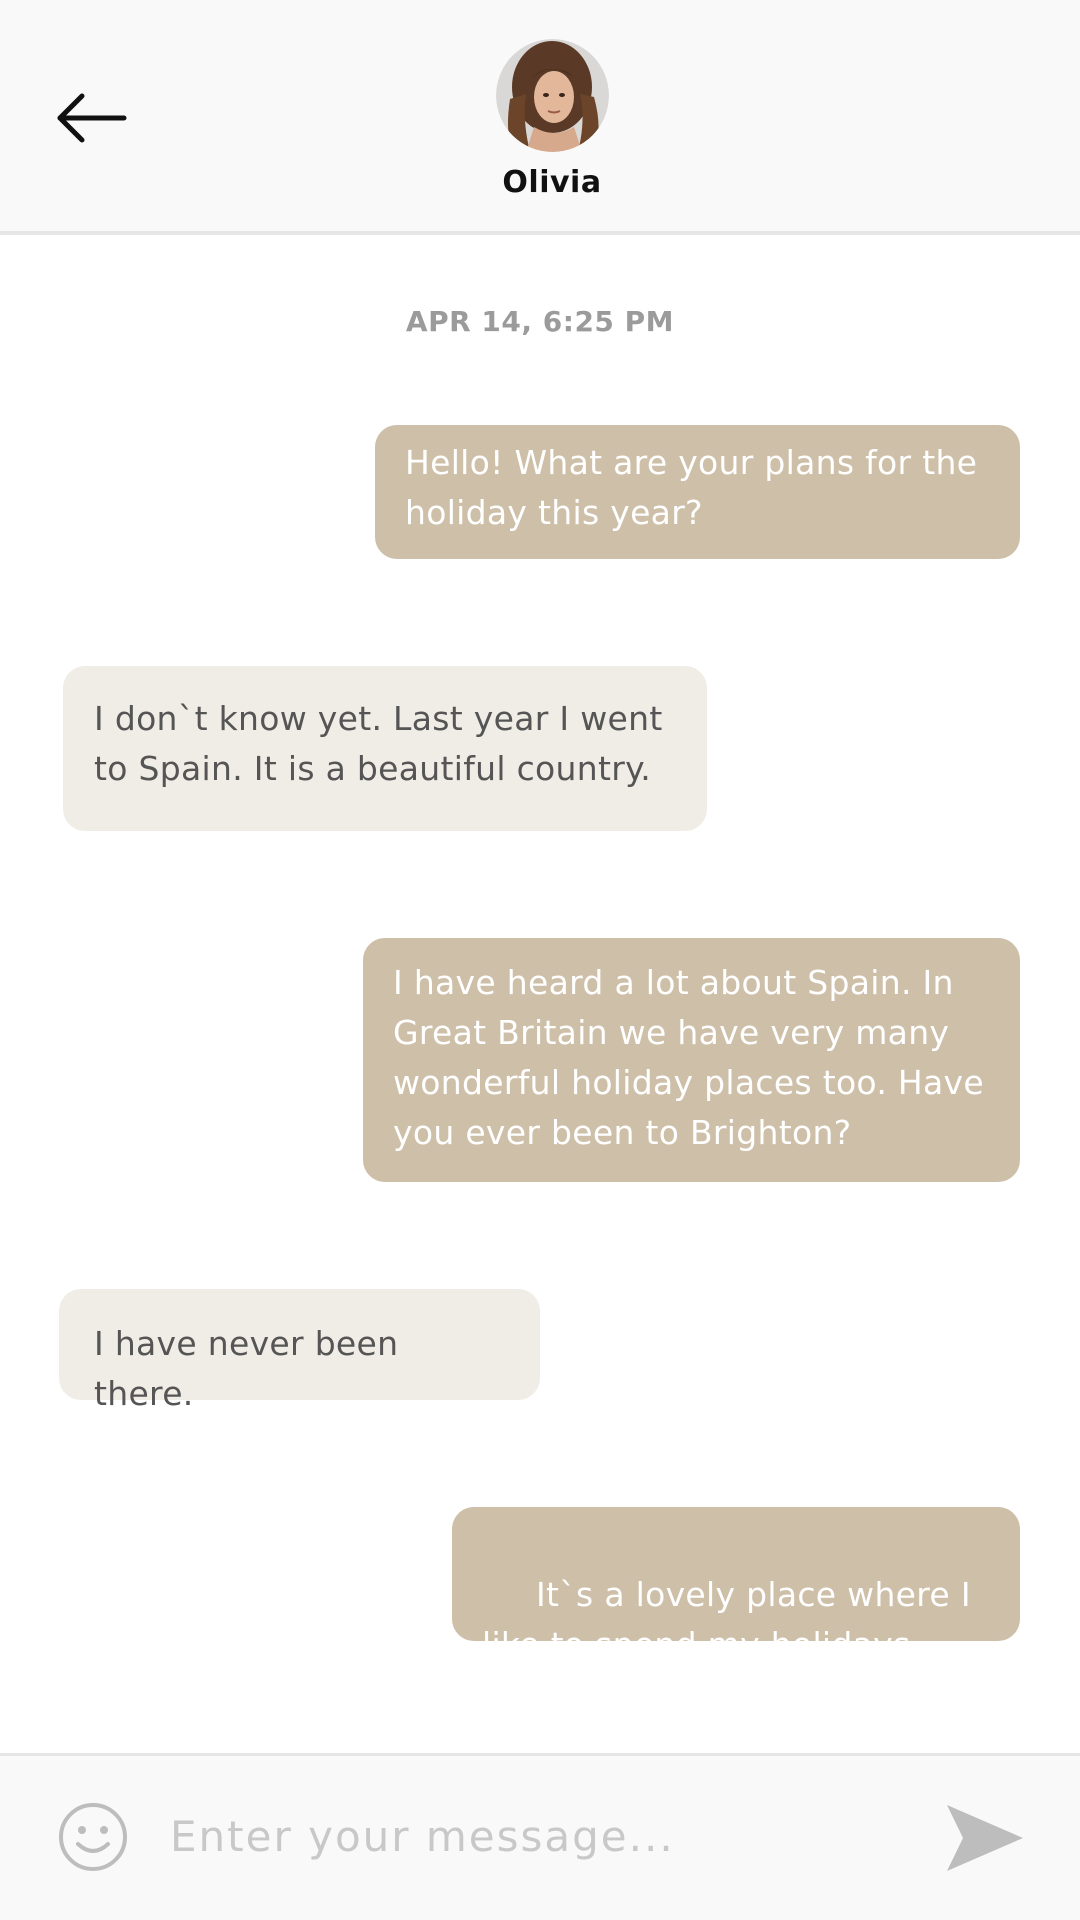 Image resolution: width=1080 pixels, height=1920 pixels. I want to click on send-button, so click(985, 1838).